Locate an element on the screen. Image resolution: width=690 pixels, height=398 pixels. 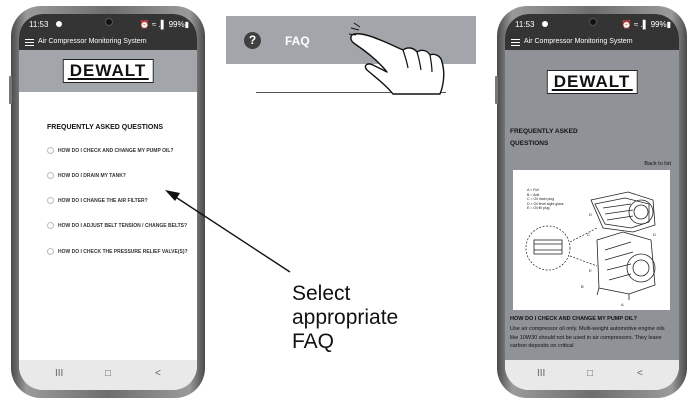
app-title: Air Compressor Monitoring System is located at coordinates (578, 41).